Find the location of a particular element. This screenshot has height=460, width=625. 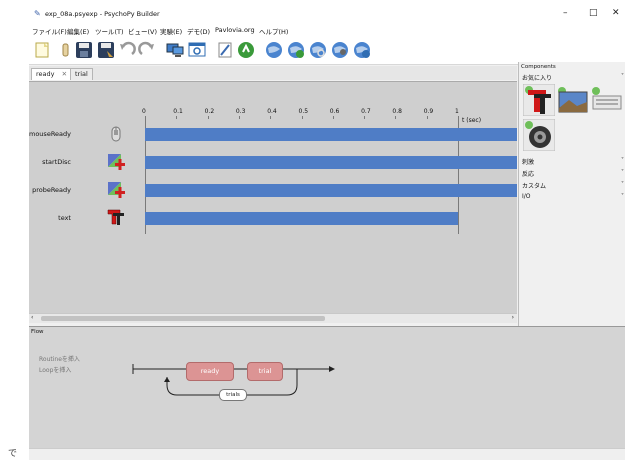

status-bar is located at coordinates (327, 454).